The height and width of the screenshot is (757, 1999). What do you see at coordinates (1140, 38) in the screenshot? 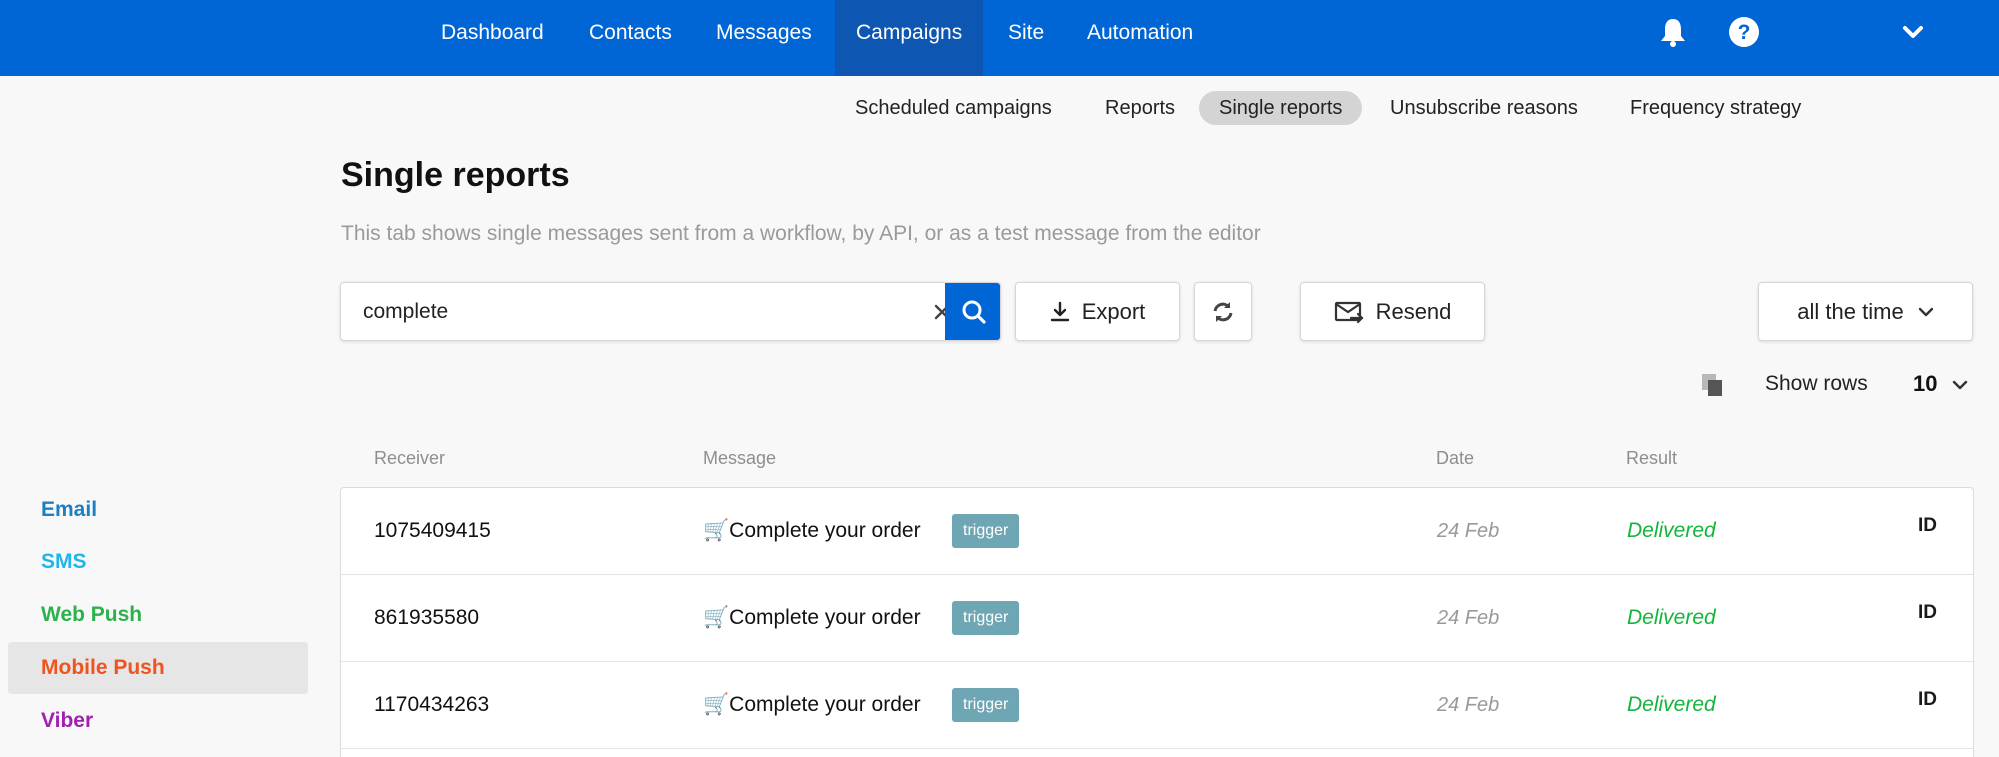
I see `nav-automation: Automation` at bounding box center [1140, 38].